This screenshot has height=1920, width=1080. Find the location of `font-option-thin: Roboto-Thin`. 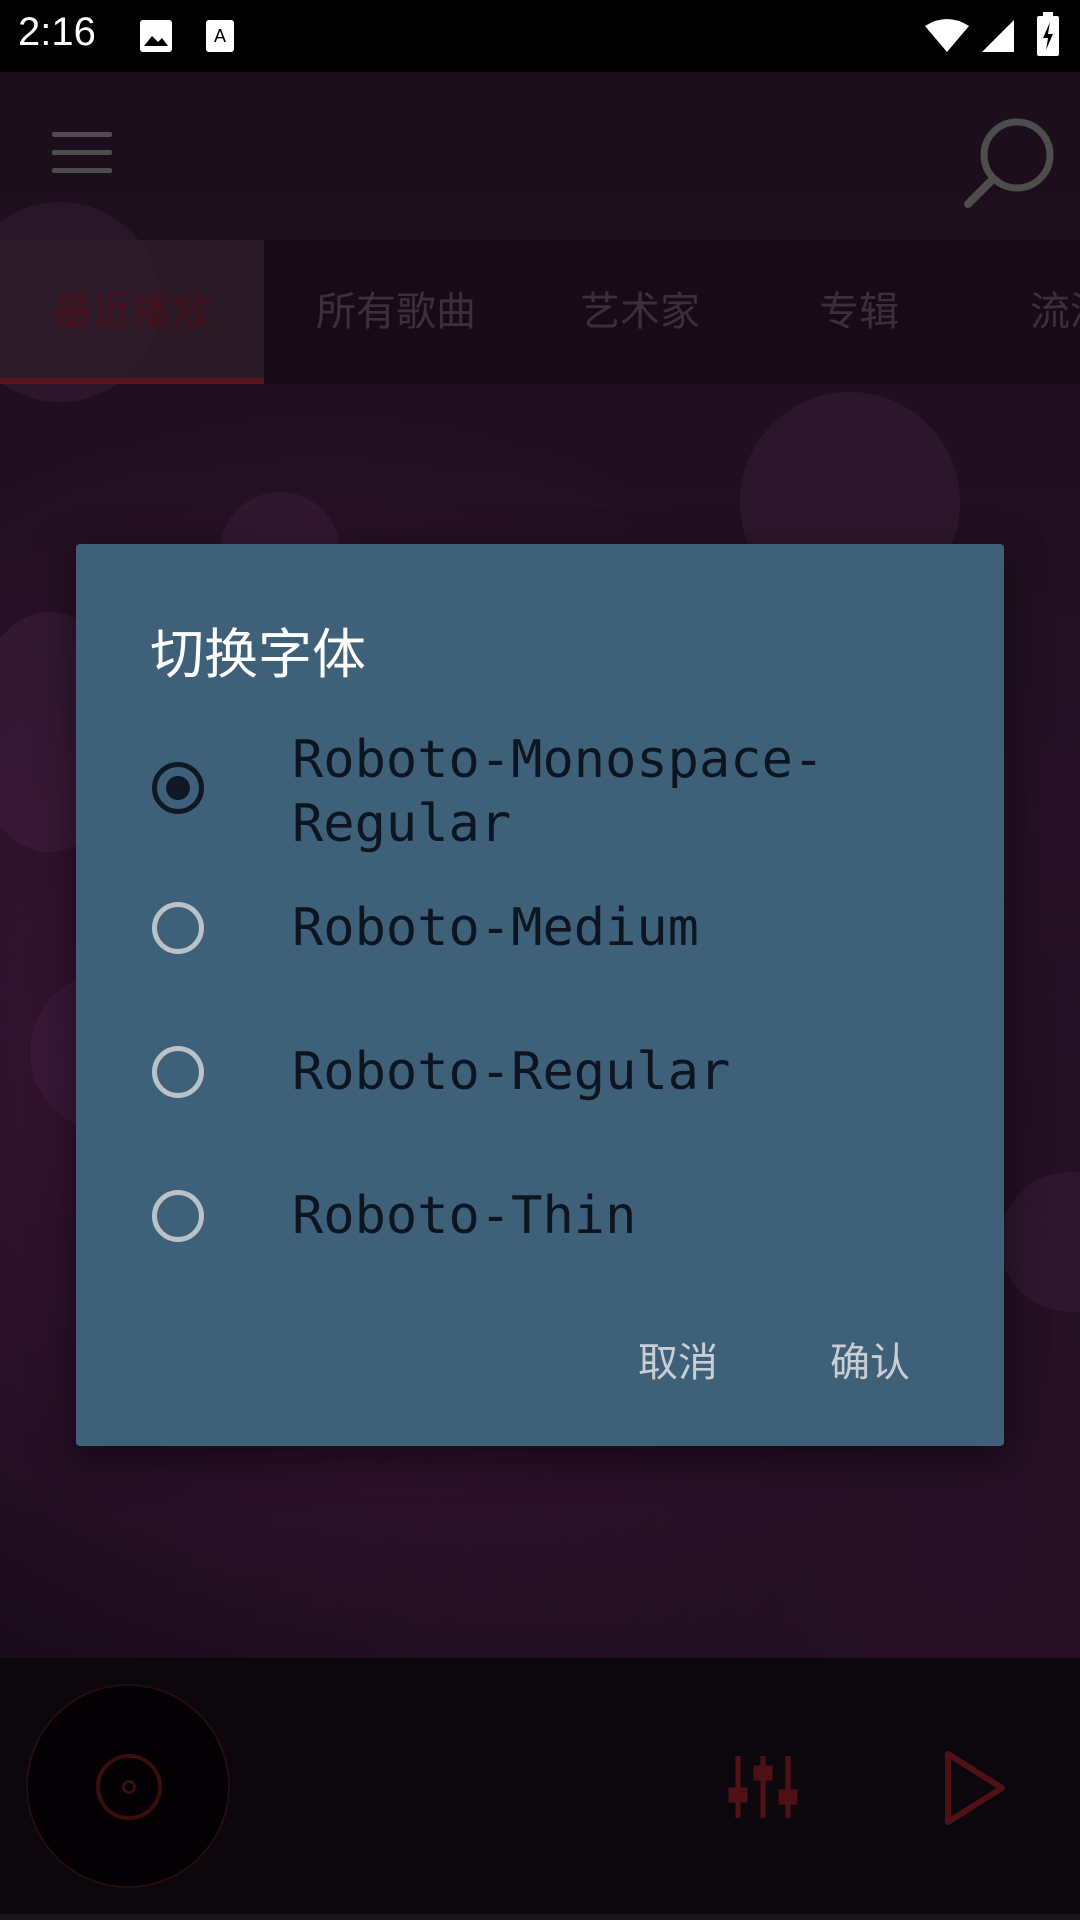

font-option-thin: Roboto-Thin is located at coordinates (540, 1217).